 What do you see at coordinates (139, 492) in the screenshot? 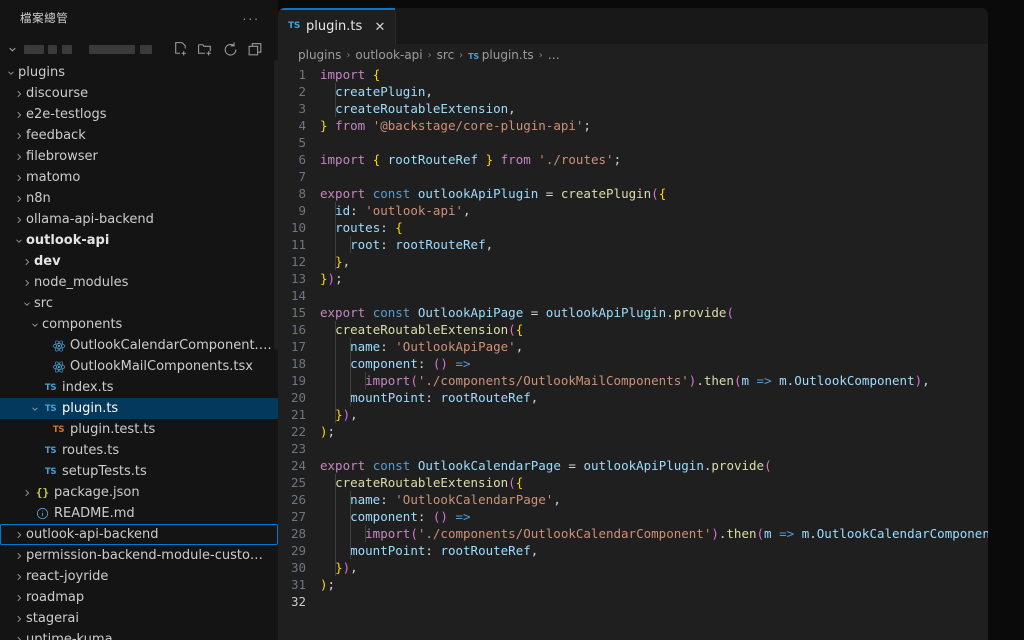
I see `tree-file-package-json: {} package.json` at bounding box center [139, 492].